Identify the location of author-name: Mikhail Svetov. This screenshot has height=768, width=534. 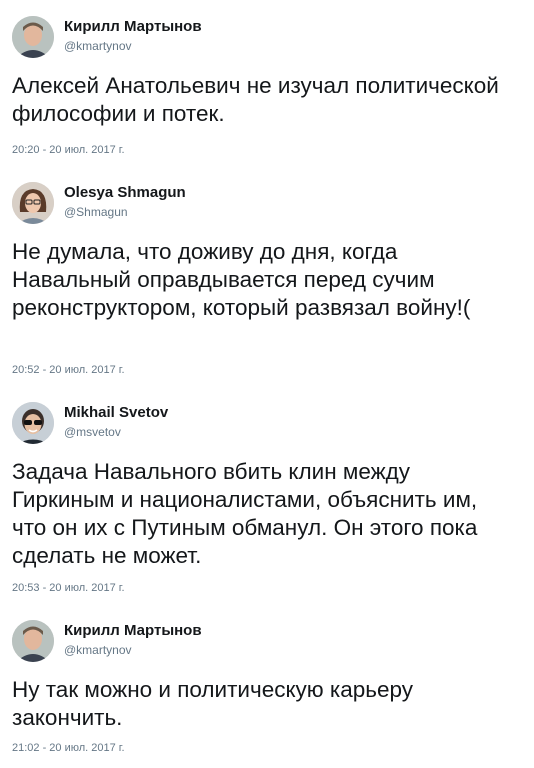
(116, 412).